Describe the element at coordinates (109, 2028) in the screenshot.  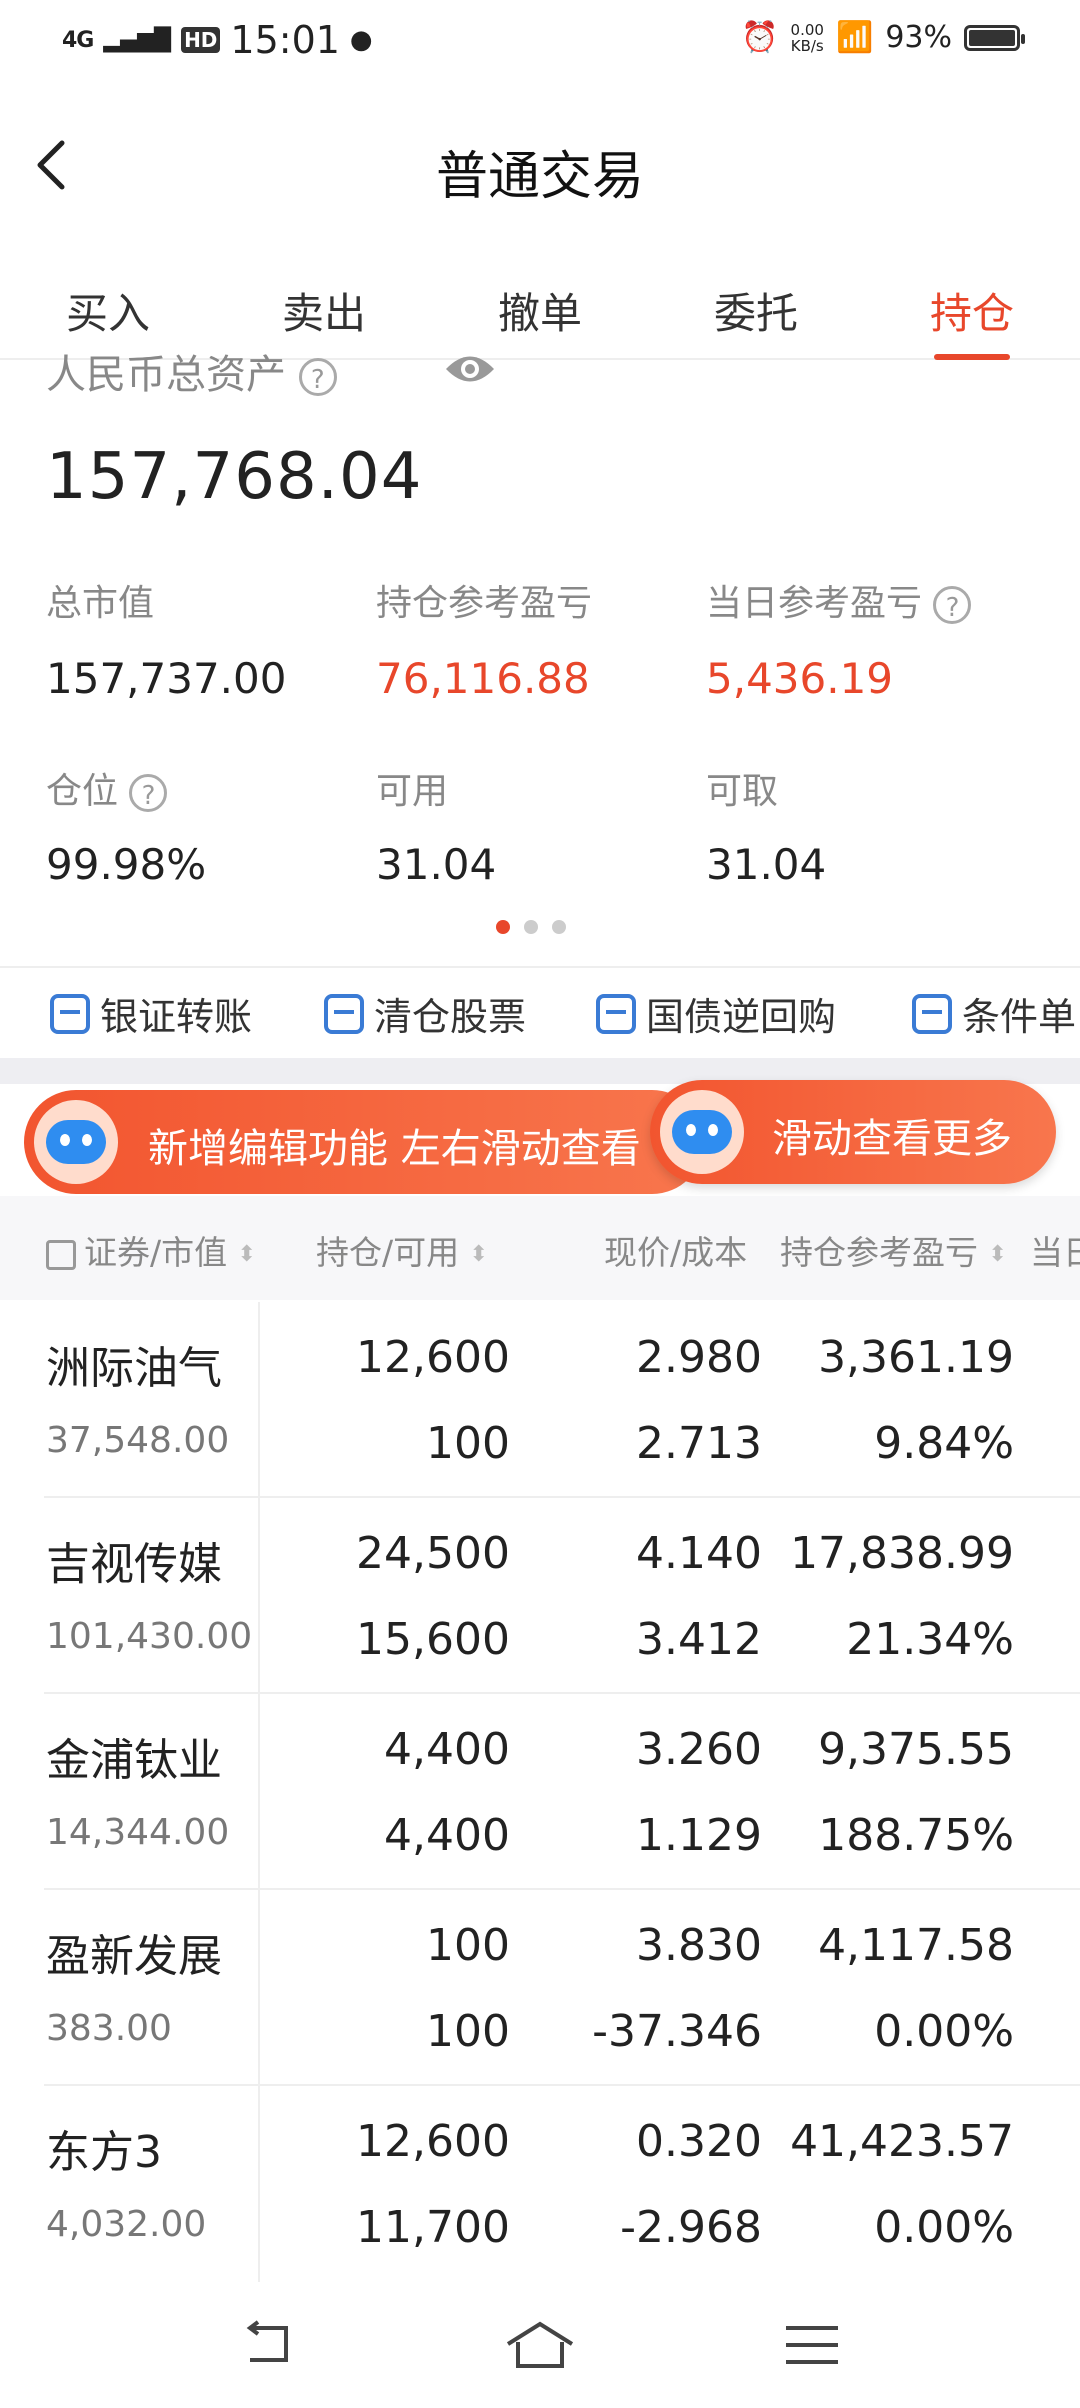
I see `stock-market-value: 383.00` at that location.